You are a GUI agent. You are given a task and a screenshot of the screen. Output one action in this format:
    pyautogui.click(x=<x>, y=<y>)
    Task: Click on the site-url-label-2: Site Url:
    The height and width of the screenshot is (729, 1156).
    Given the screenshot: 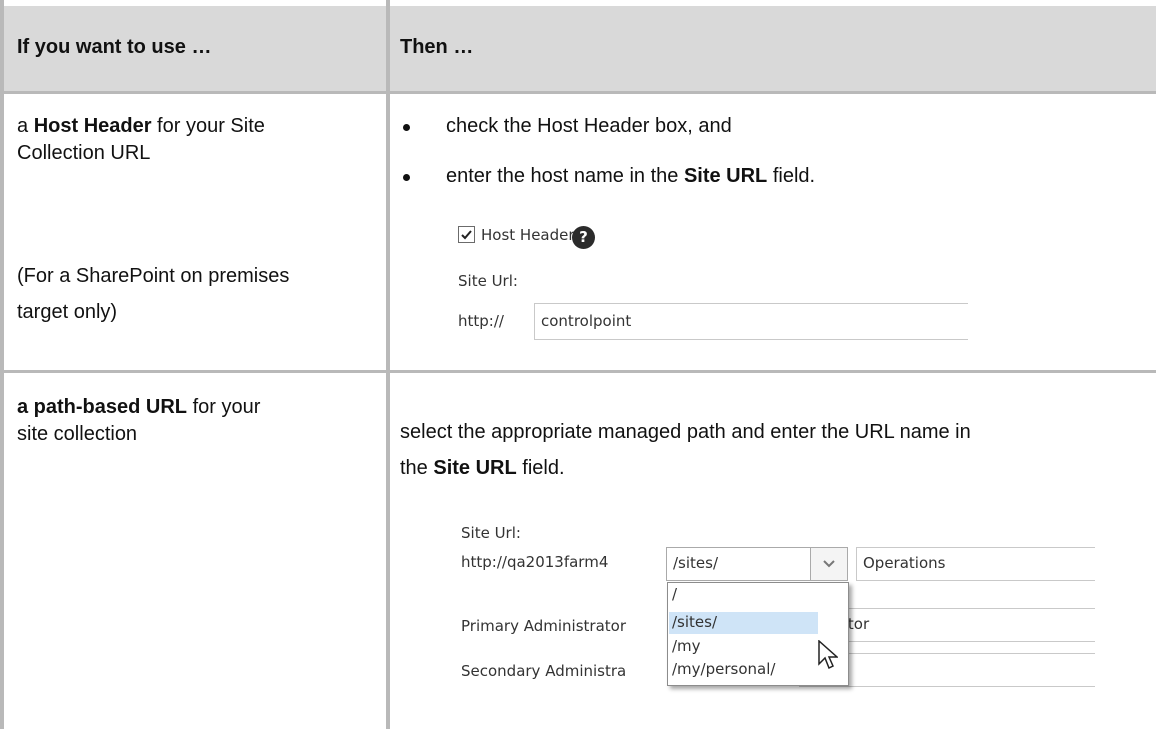 What is the action you would take?
    pyautogui.click(x=491, y=533)
    